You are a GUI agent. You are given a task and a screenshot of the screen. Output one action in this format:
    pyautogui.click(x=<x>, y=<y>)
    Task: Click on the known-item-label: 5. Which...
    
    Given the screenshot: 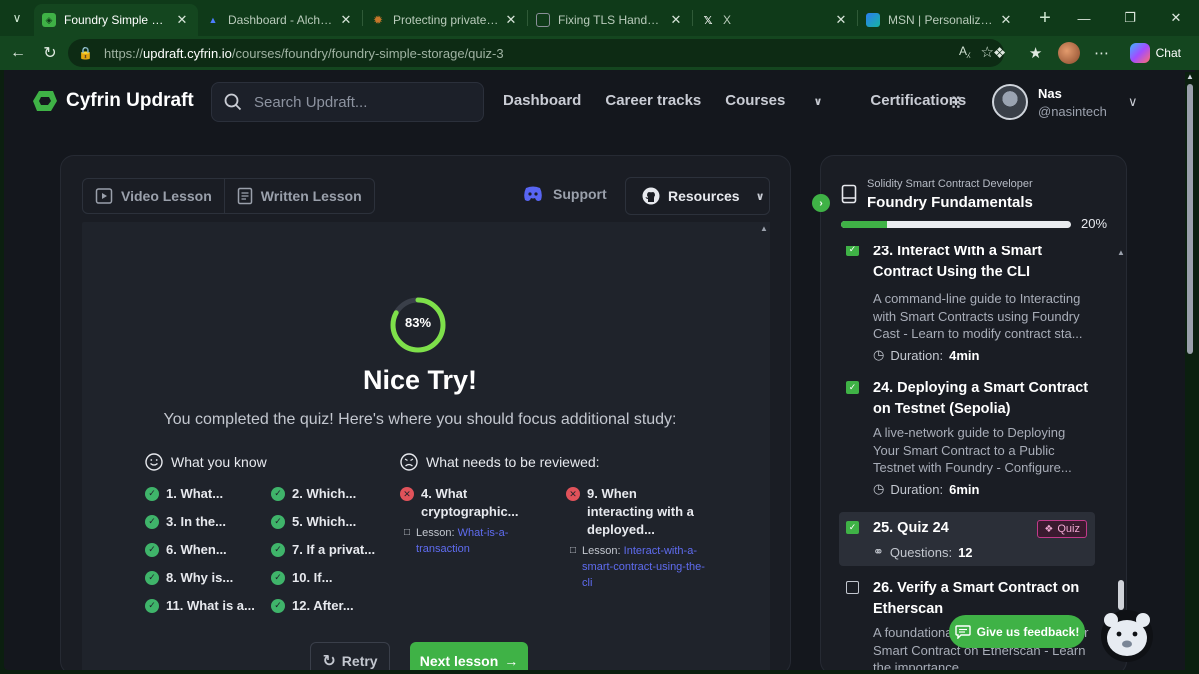 What is the action you would take?
    pyautogui.click(x=324, y=521)
    